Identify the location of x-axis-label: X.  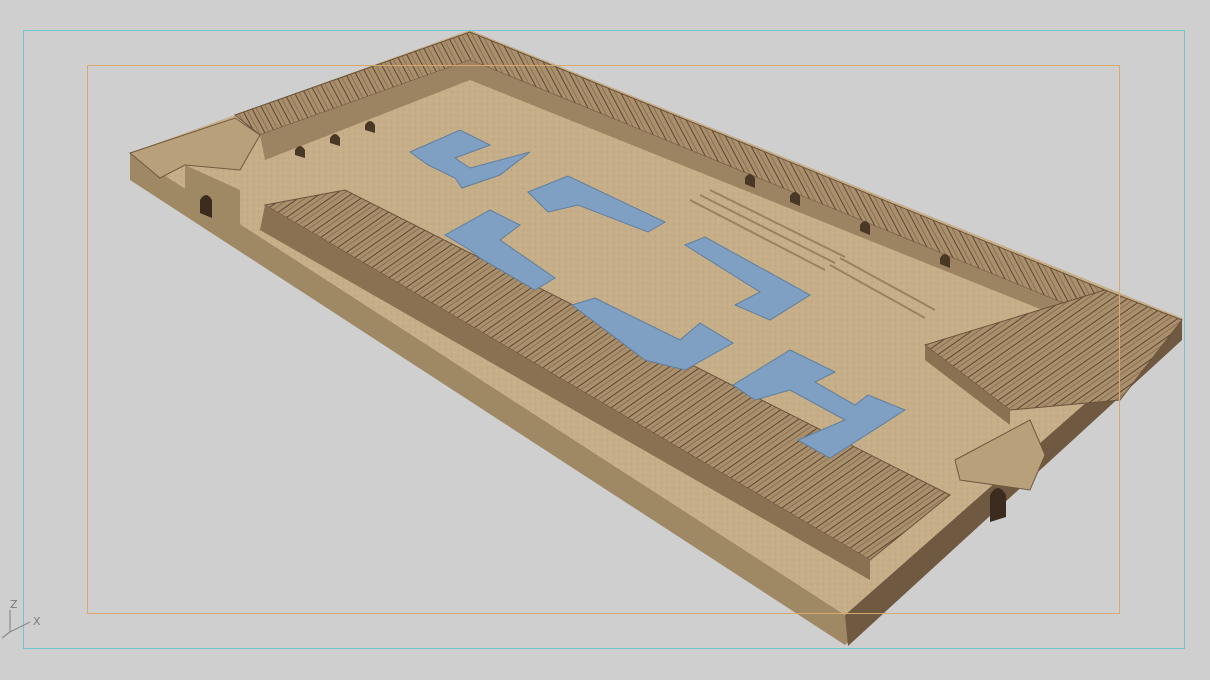
(37, 621).